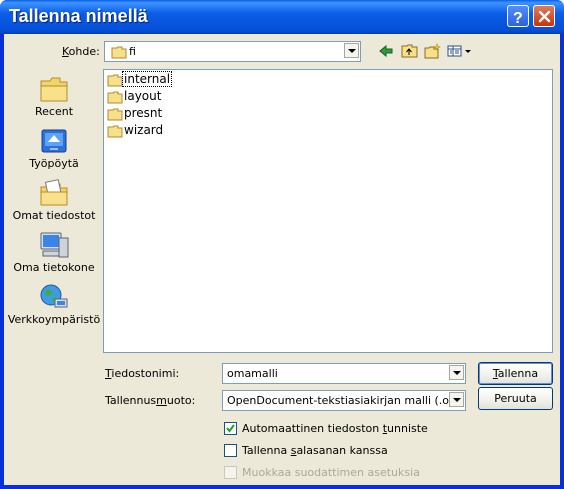 The height and width of the screenshot is (489, 564). I want to click on place-my-documents: Omat tiedostot, so click(54, 204).